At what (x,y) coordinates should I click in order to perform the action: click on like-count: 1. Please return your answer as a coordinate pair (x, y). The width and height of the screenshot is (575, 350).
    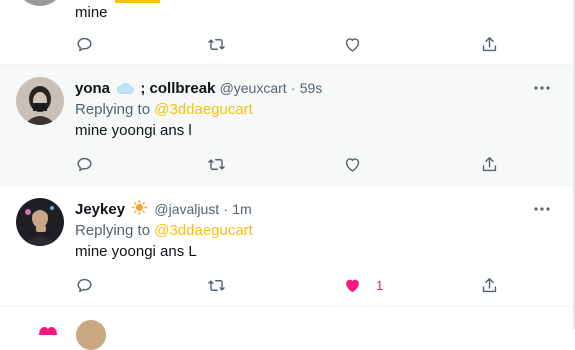
    Looking at the image, I should click on (380, 285).